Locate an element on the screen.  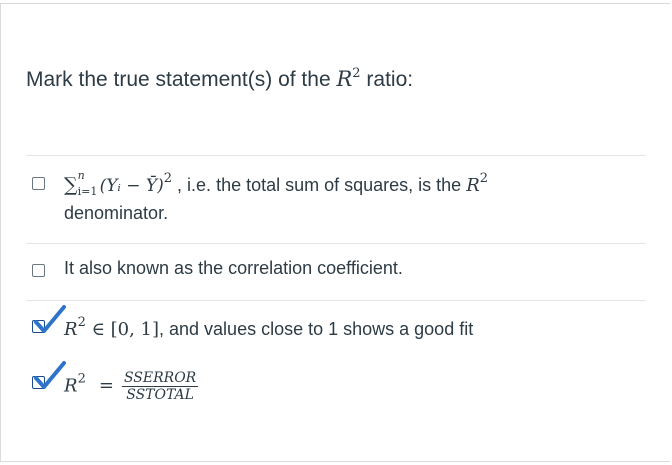
sum-symbol: ∑ is located at coordinates (71, 185).